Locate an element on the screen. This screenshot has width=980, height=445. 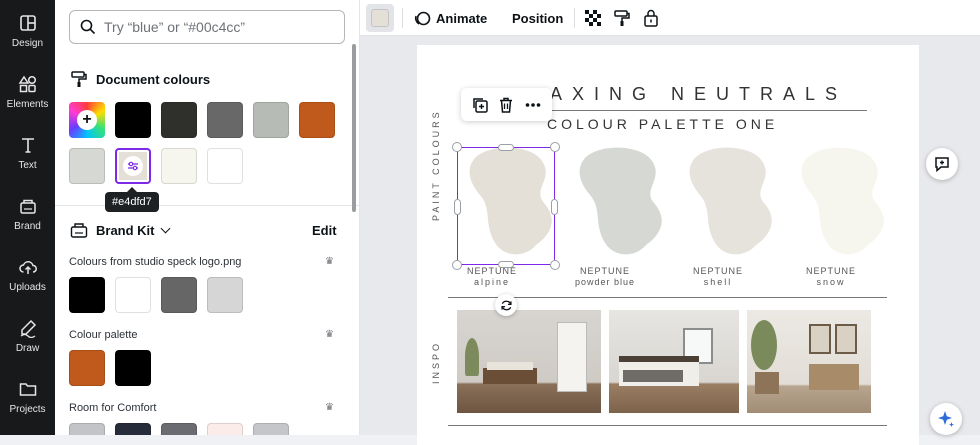
rail-label: Brand is located at coordinates (27, 226).